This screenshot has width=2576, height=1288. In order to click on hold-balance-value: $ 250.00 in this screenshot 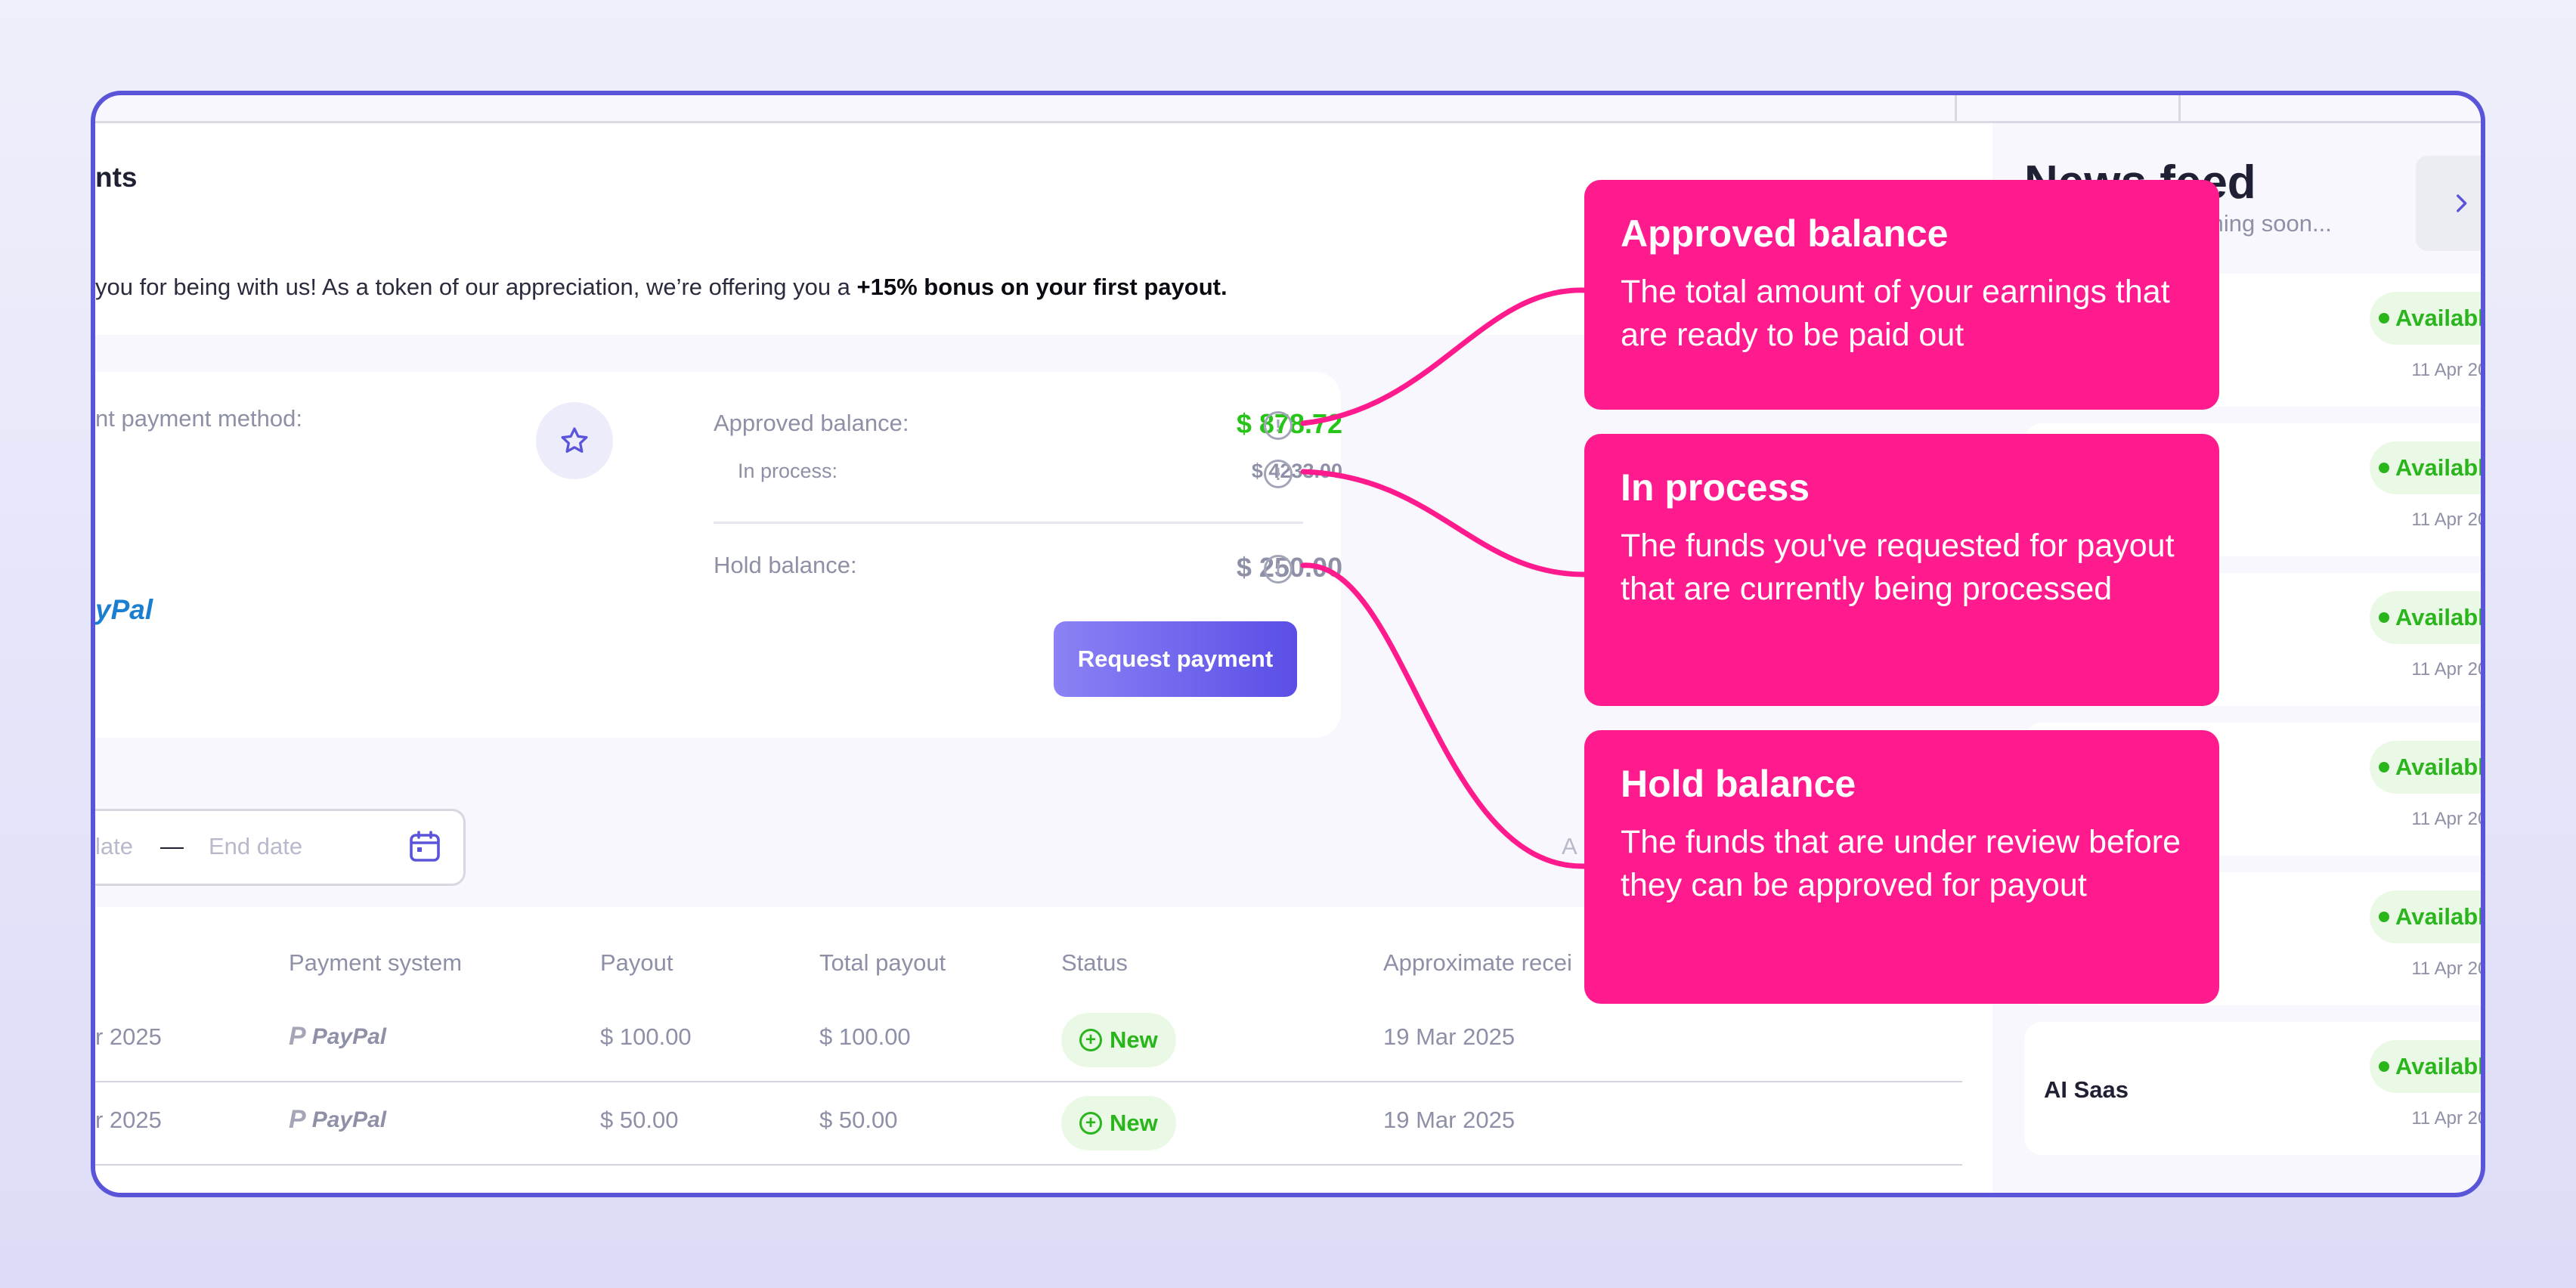, I will do `click(1289, 567)`.